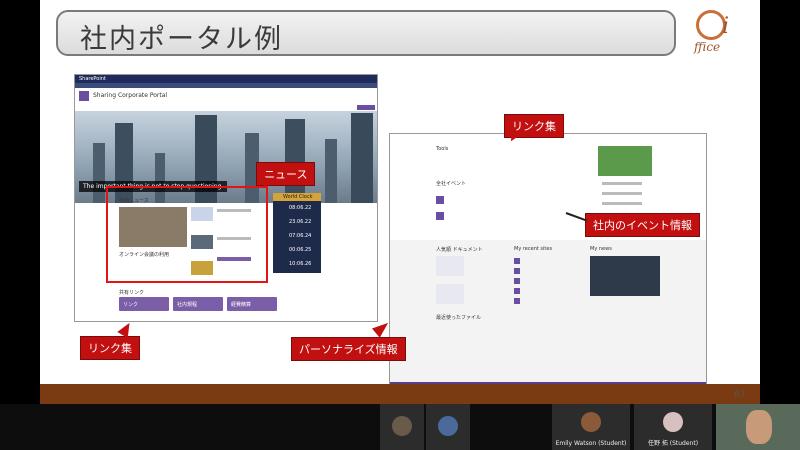 This screenshot has height=450, width=800. I want to click on self-avatar, so click(759, 427).